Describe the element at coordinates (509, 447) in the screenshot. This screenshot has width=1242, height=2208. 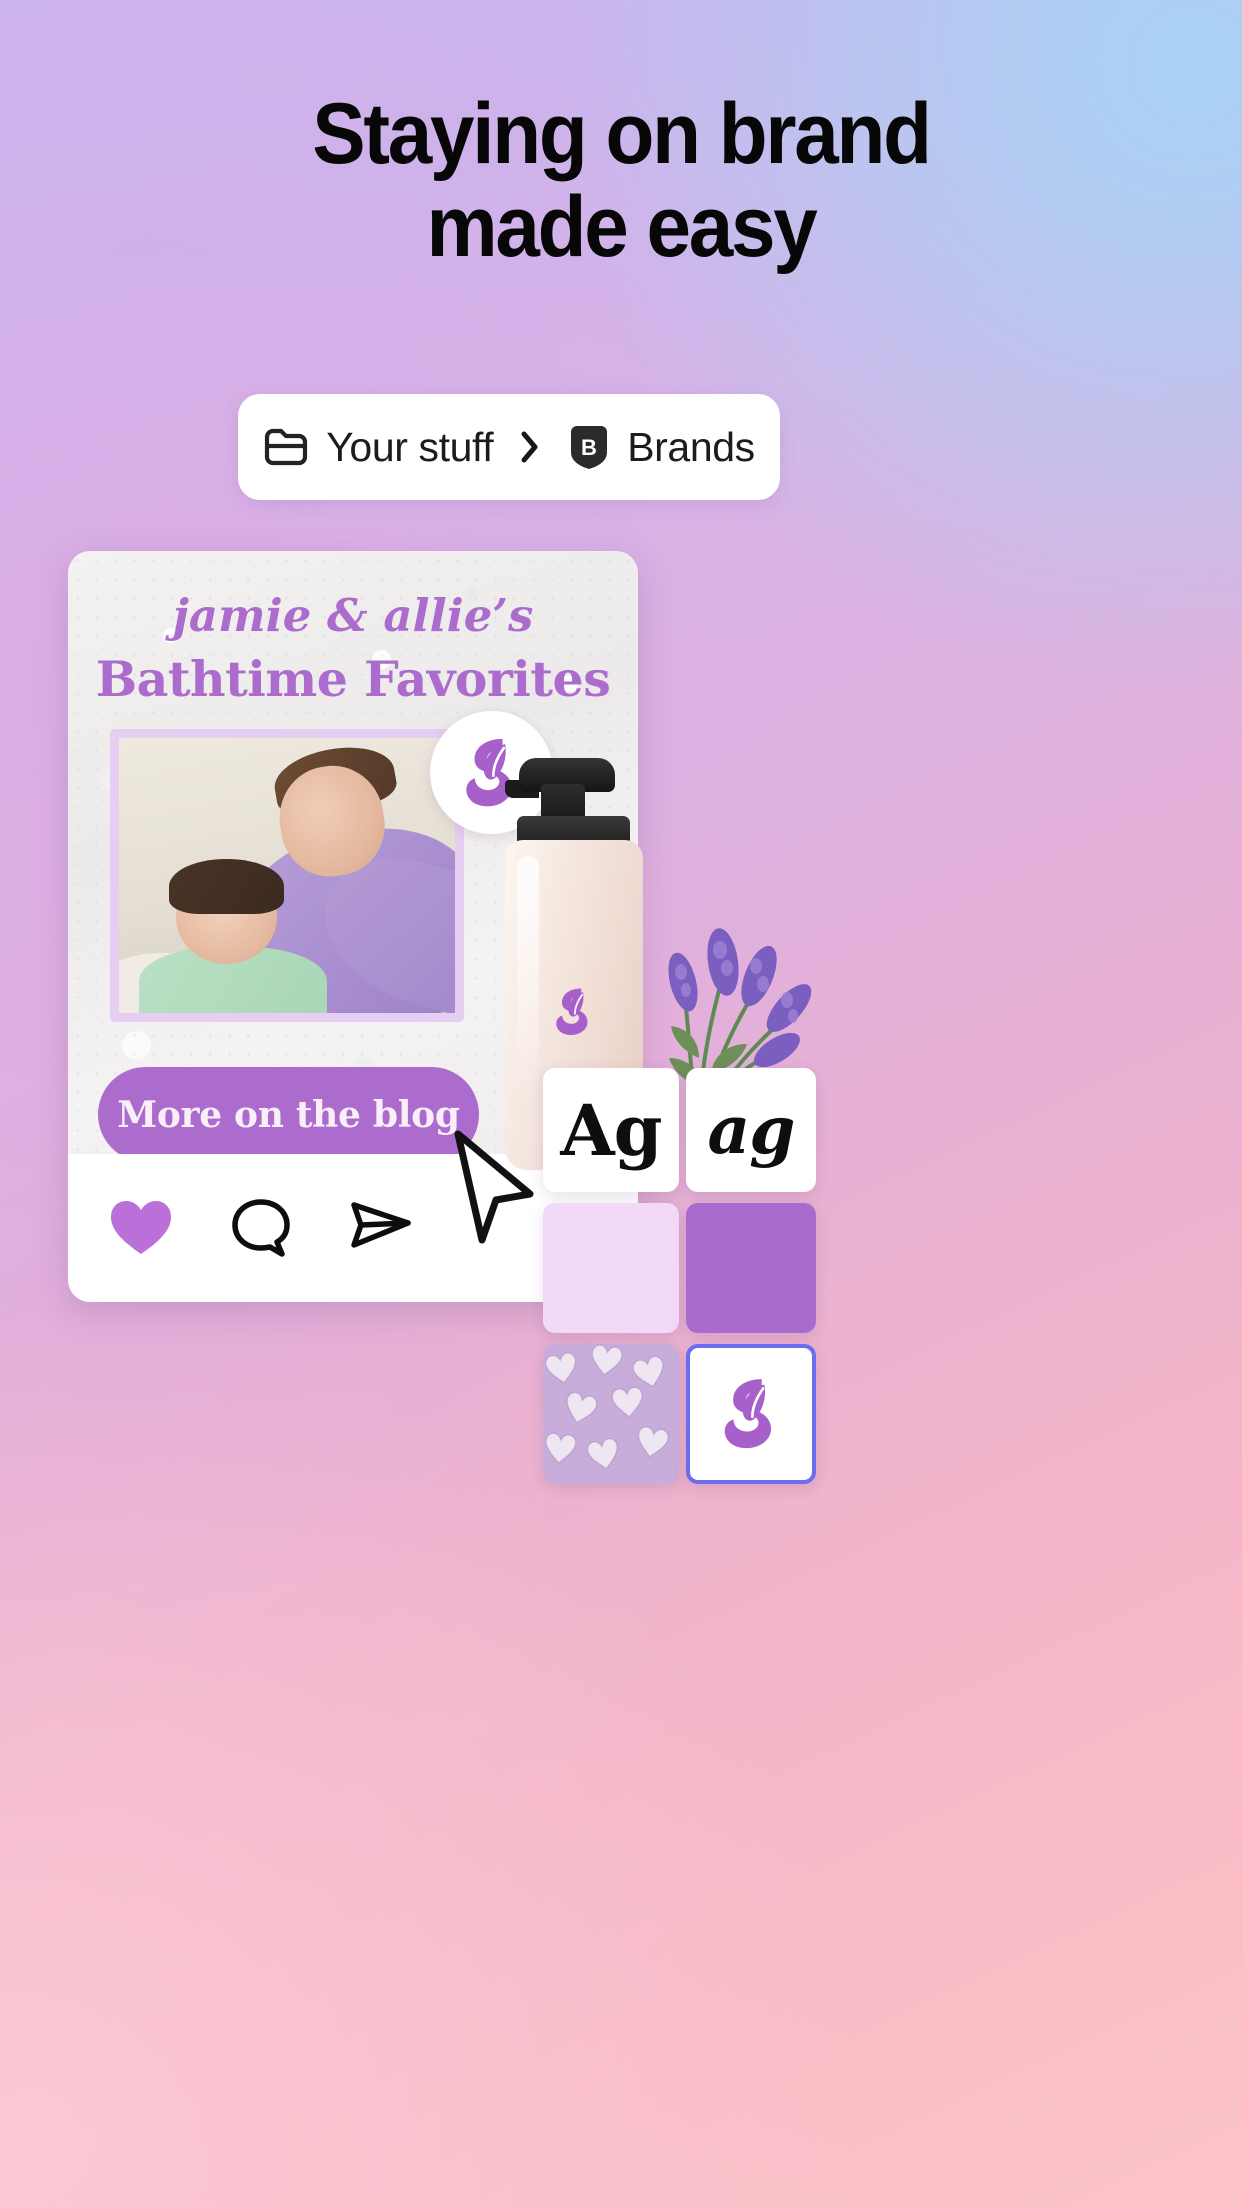
I see `breadcrumb: Your stuff B Brands` at that location.